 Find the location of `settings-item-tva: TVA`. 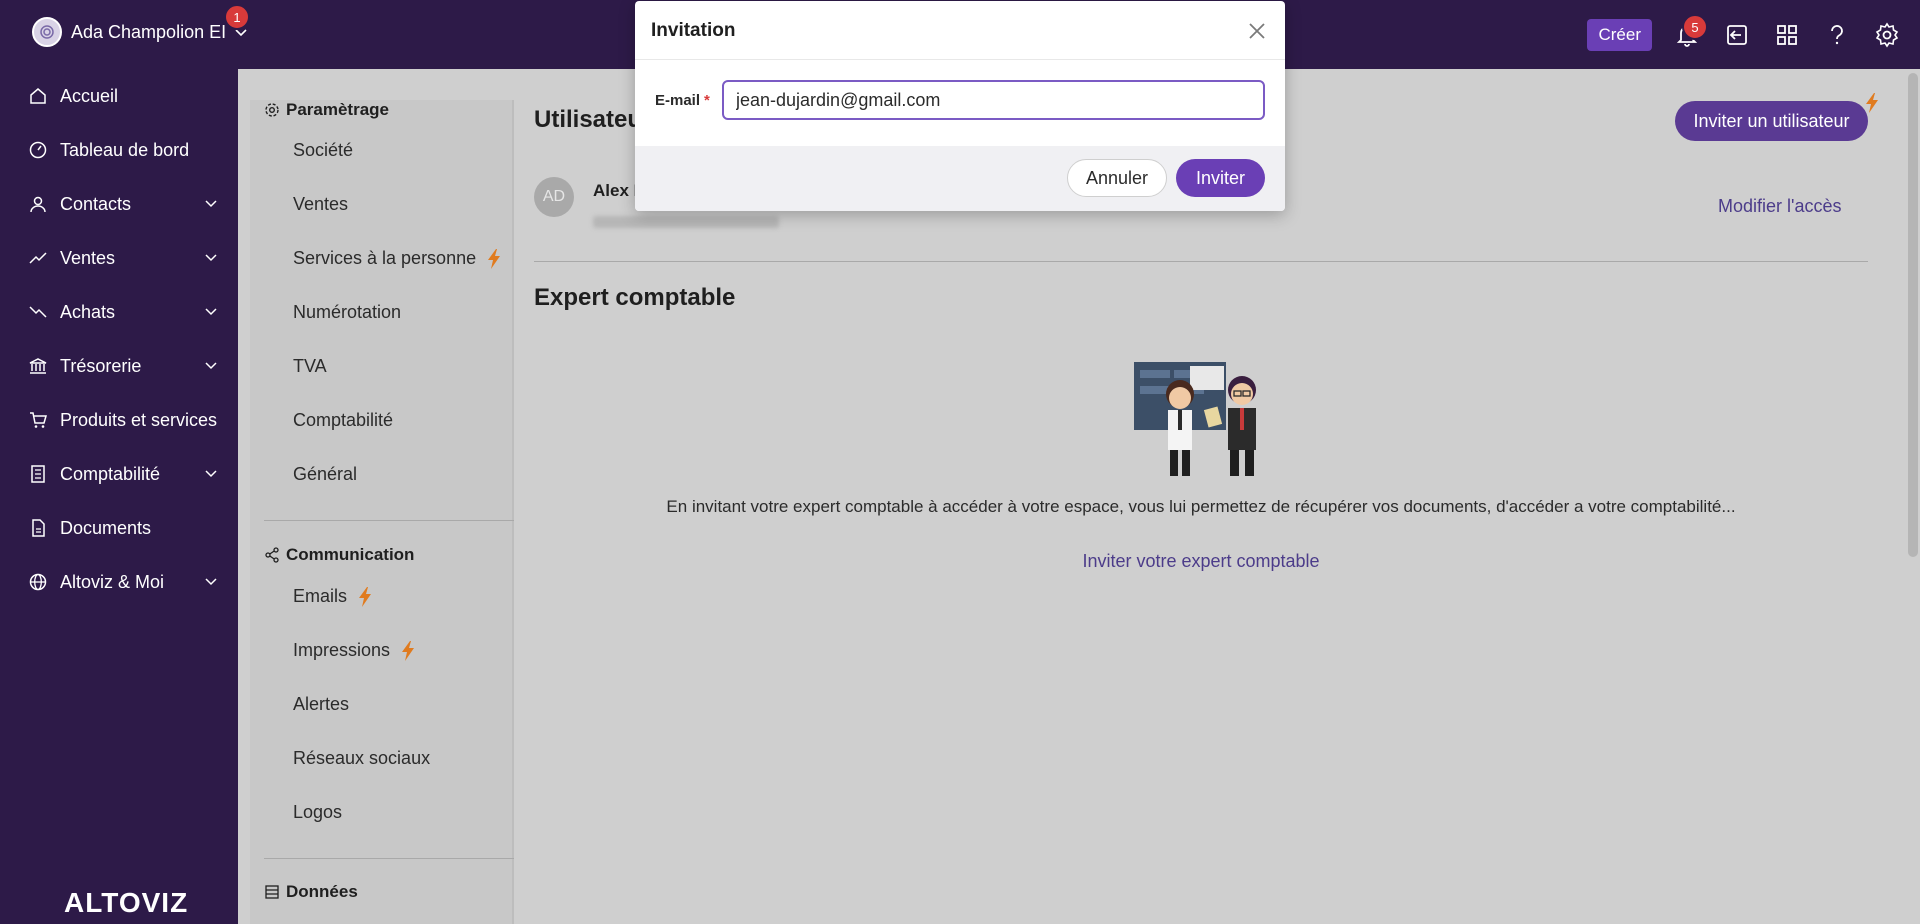

settings-item-tva: TVA is located at coordinates (310, 366).